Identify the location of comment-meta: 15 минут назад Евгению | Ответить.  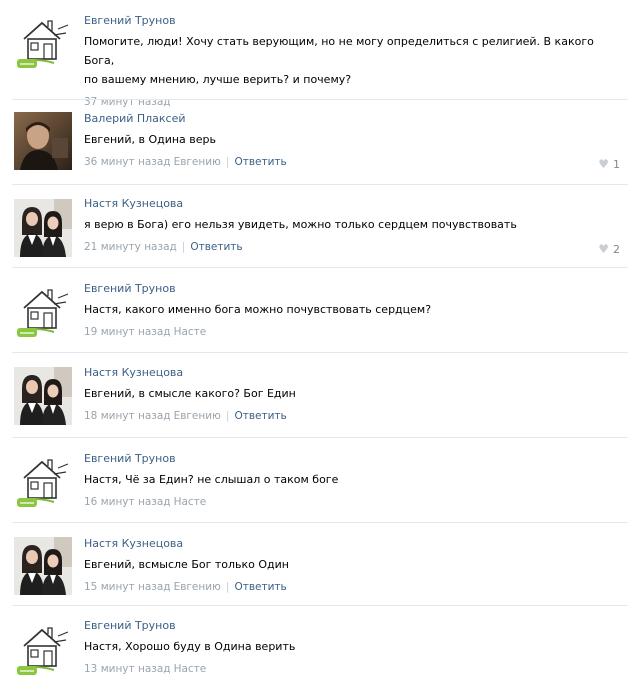
(352, 587).